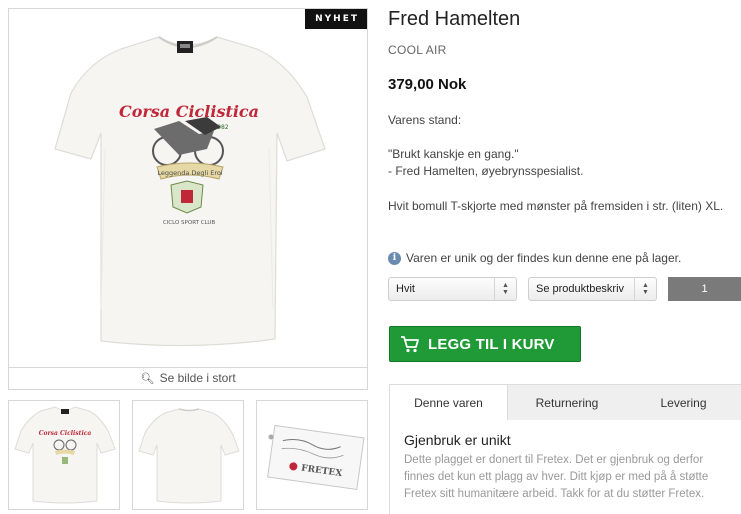 Image resolution: width=741 pixels, height=514 pixels. I want to click on color-select-value: Hvit, so click(405, 289).